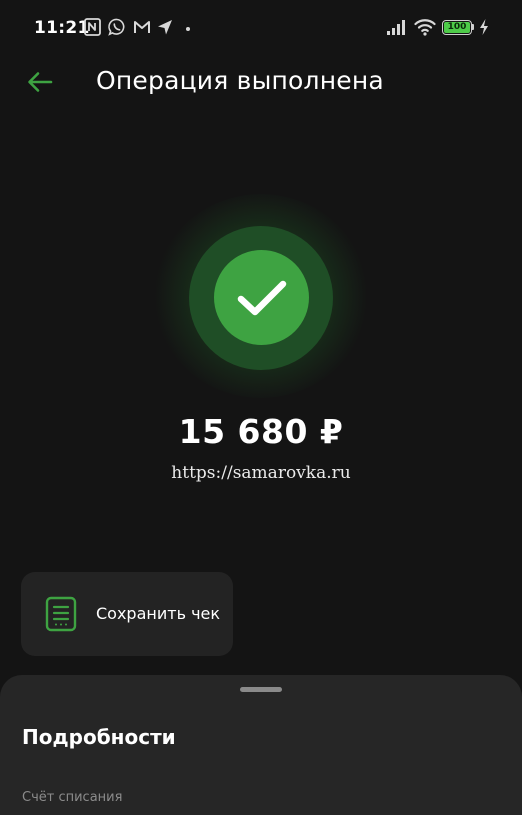 Image resolution: width=522 pixels, height=815 pixels. Describe the element at coordinates (158, 613) in the screenshot. I see `save-receipt-label: Сохранить чек` at that location.